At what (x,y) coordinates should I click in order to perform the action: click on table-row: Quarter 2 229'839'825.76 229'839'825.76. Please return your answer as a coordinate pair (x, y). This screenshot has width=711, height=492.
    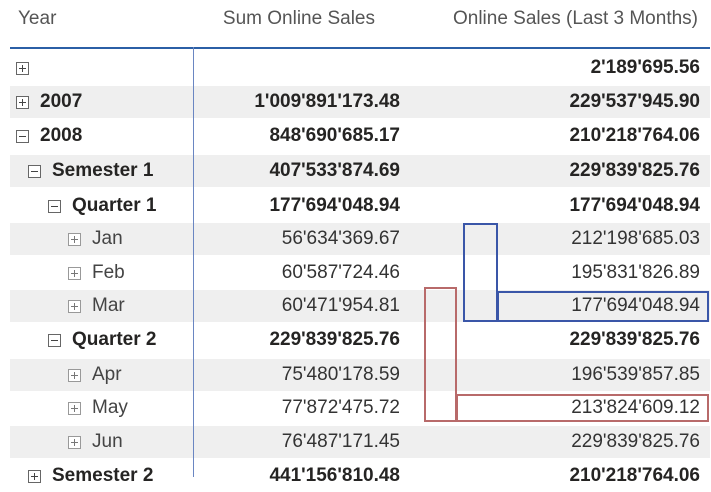
    Looking at the image, I should click on (360, 340).